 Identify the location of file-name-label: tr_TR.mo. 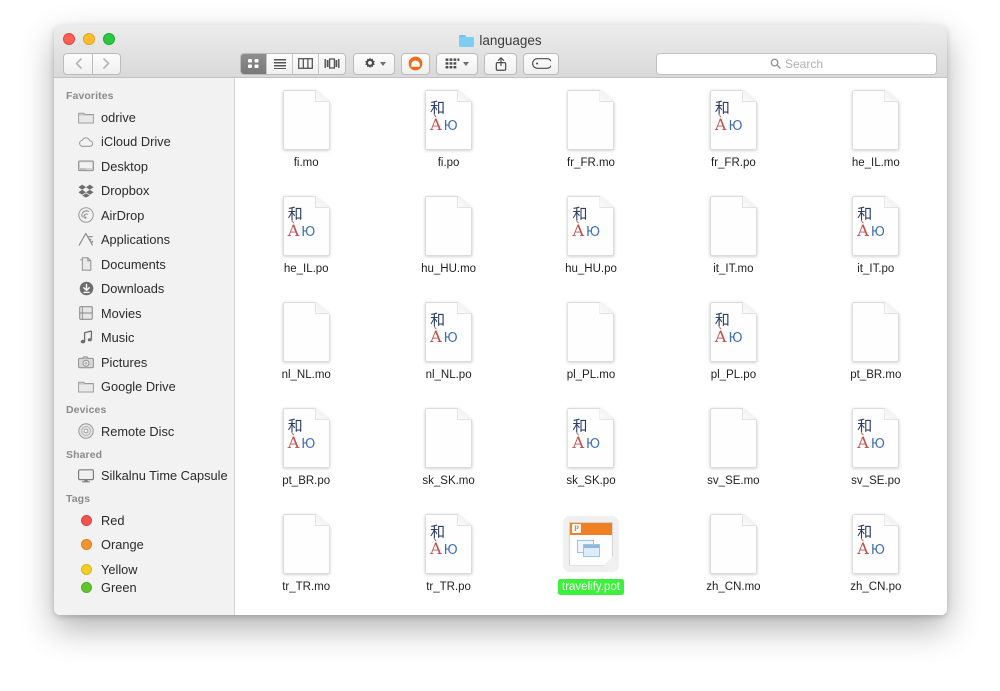
(306, 587).